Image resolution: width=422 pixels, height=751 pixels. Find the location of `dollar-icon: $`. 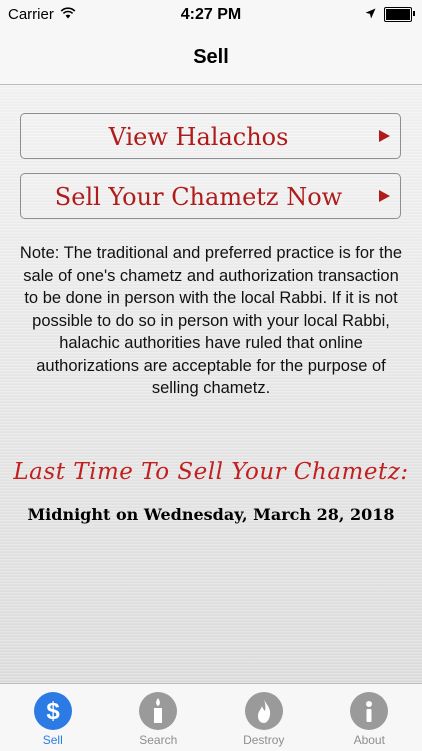

dollar-icon: $ is located at coordinates (53, 711).